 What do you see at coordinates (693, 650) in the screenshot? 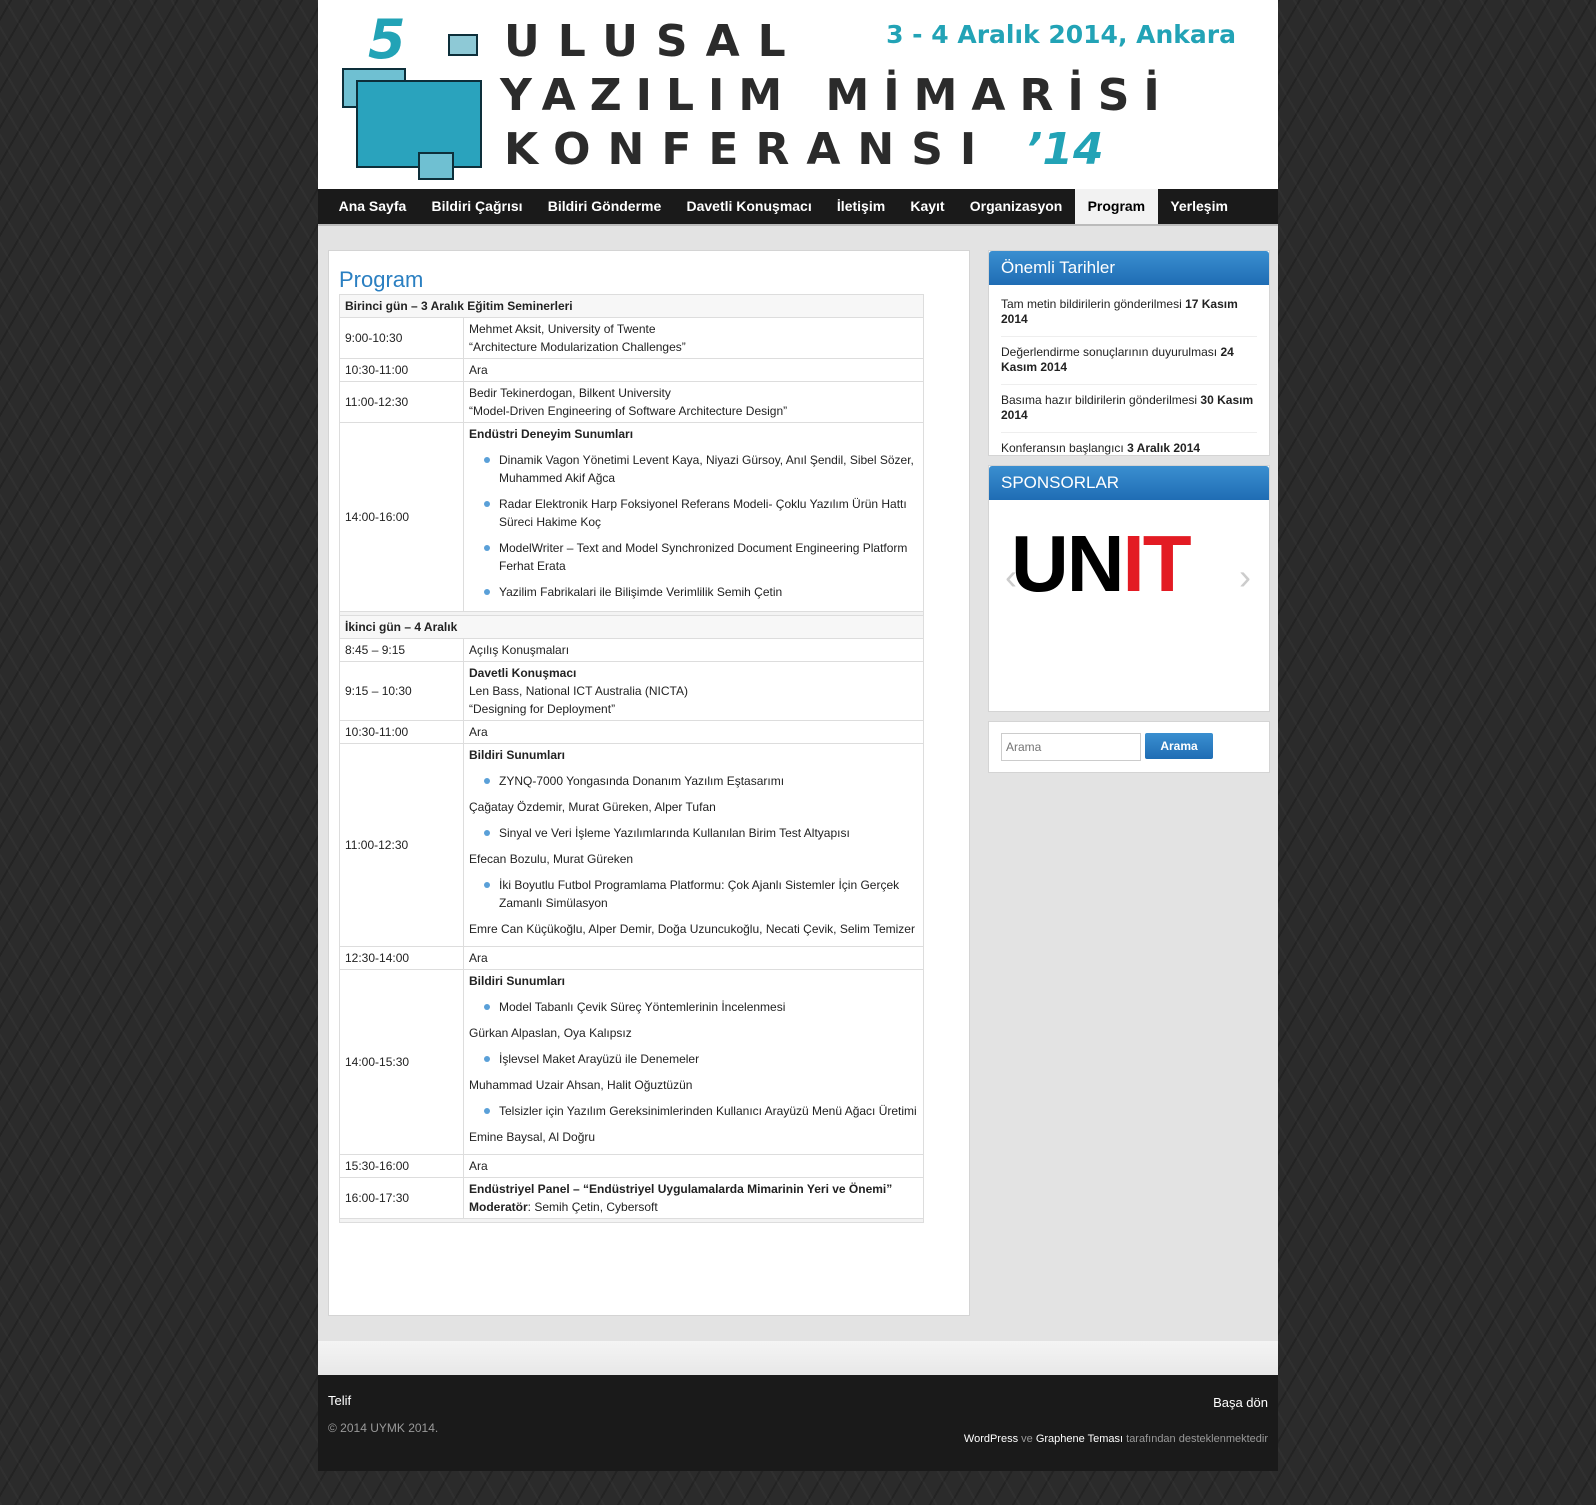
I see `session-cell: Açılış Konuşmaları` at bounding box center [693, 650].